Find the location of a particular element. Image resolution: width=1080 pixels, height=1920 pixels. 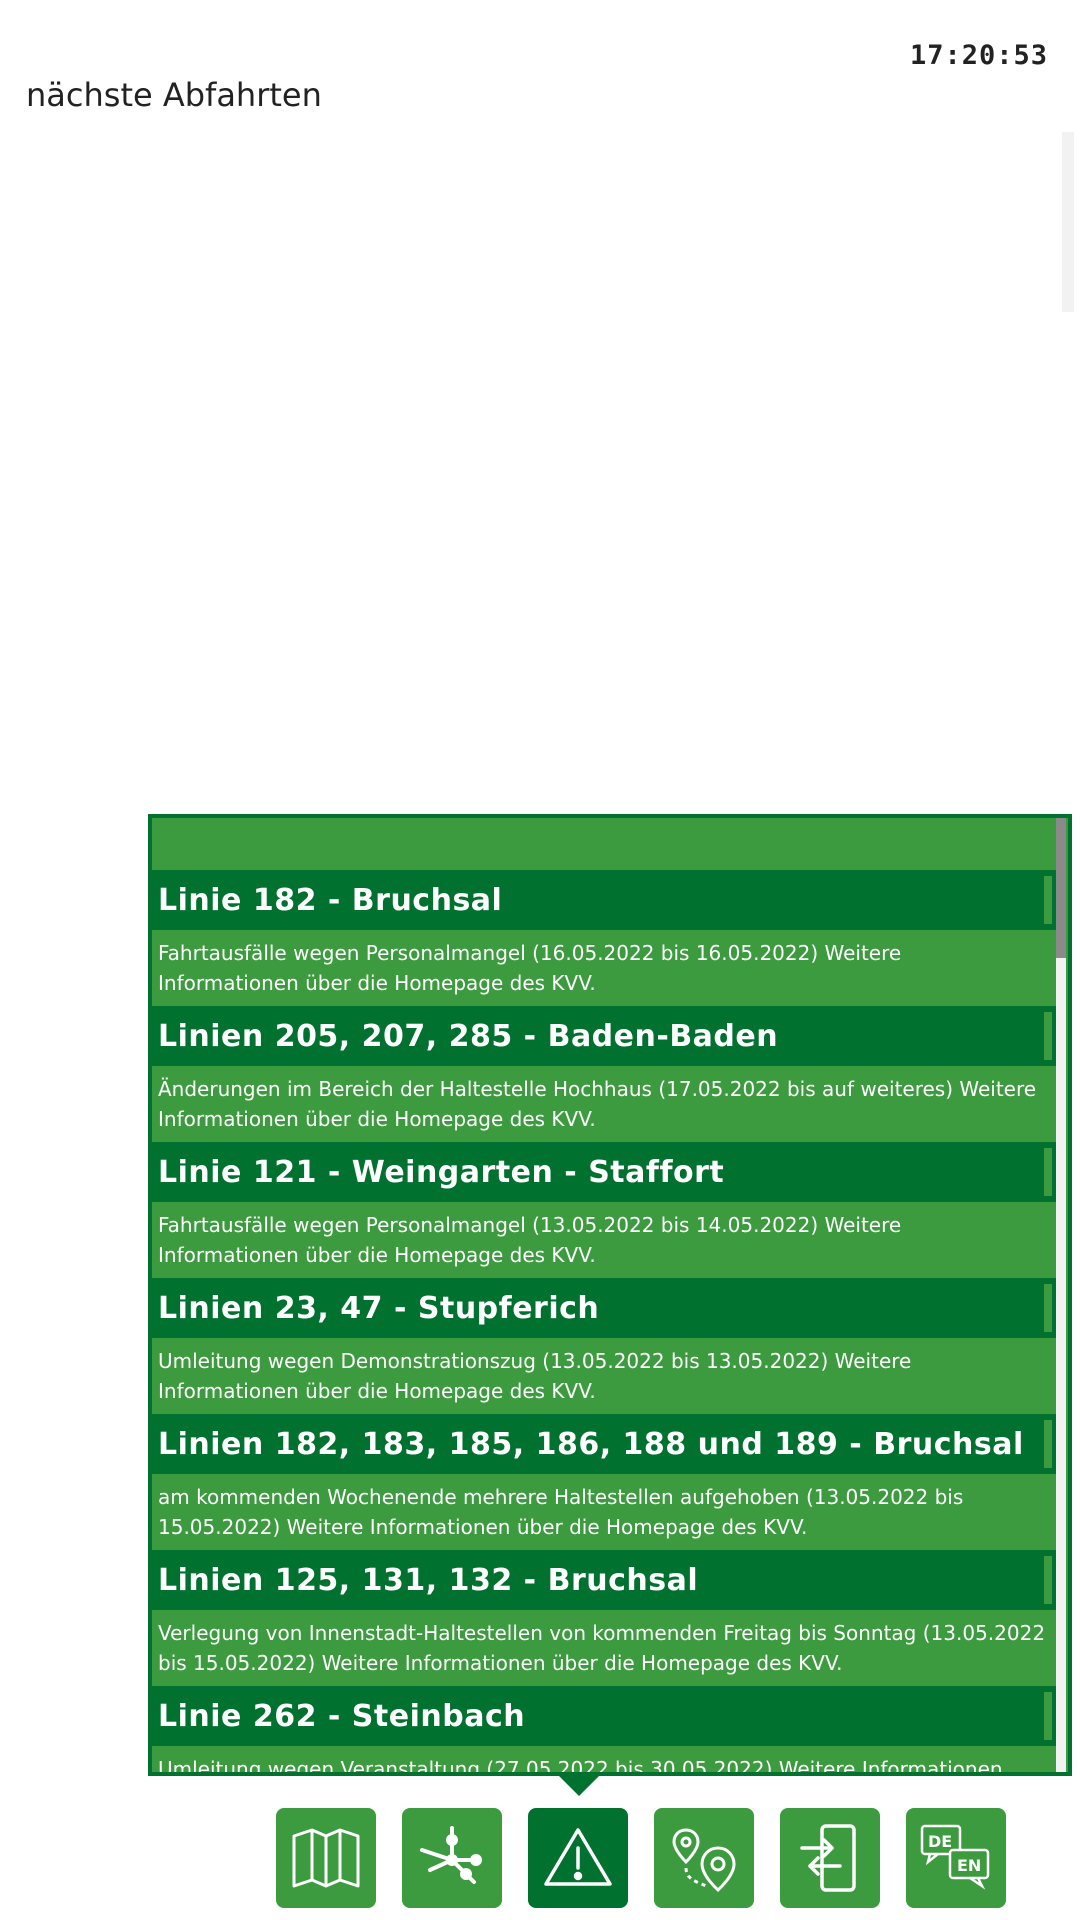

map-button is located at coordinates (326, 1858).